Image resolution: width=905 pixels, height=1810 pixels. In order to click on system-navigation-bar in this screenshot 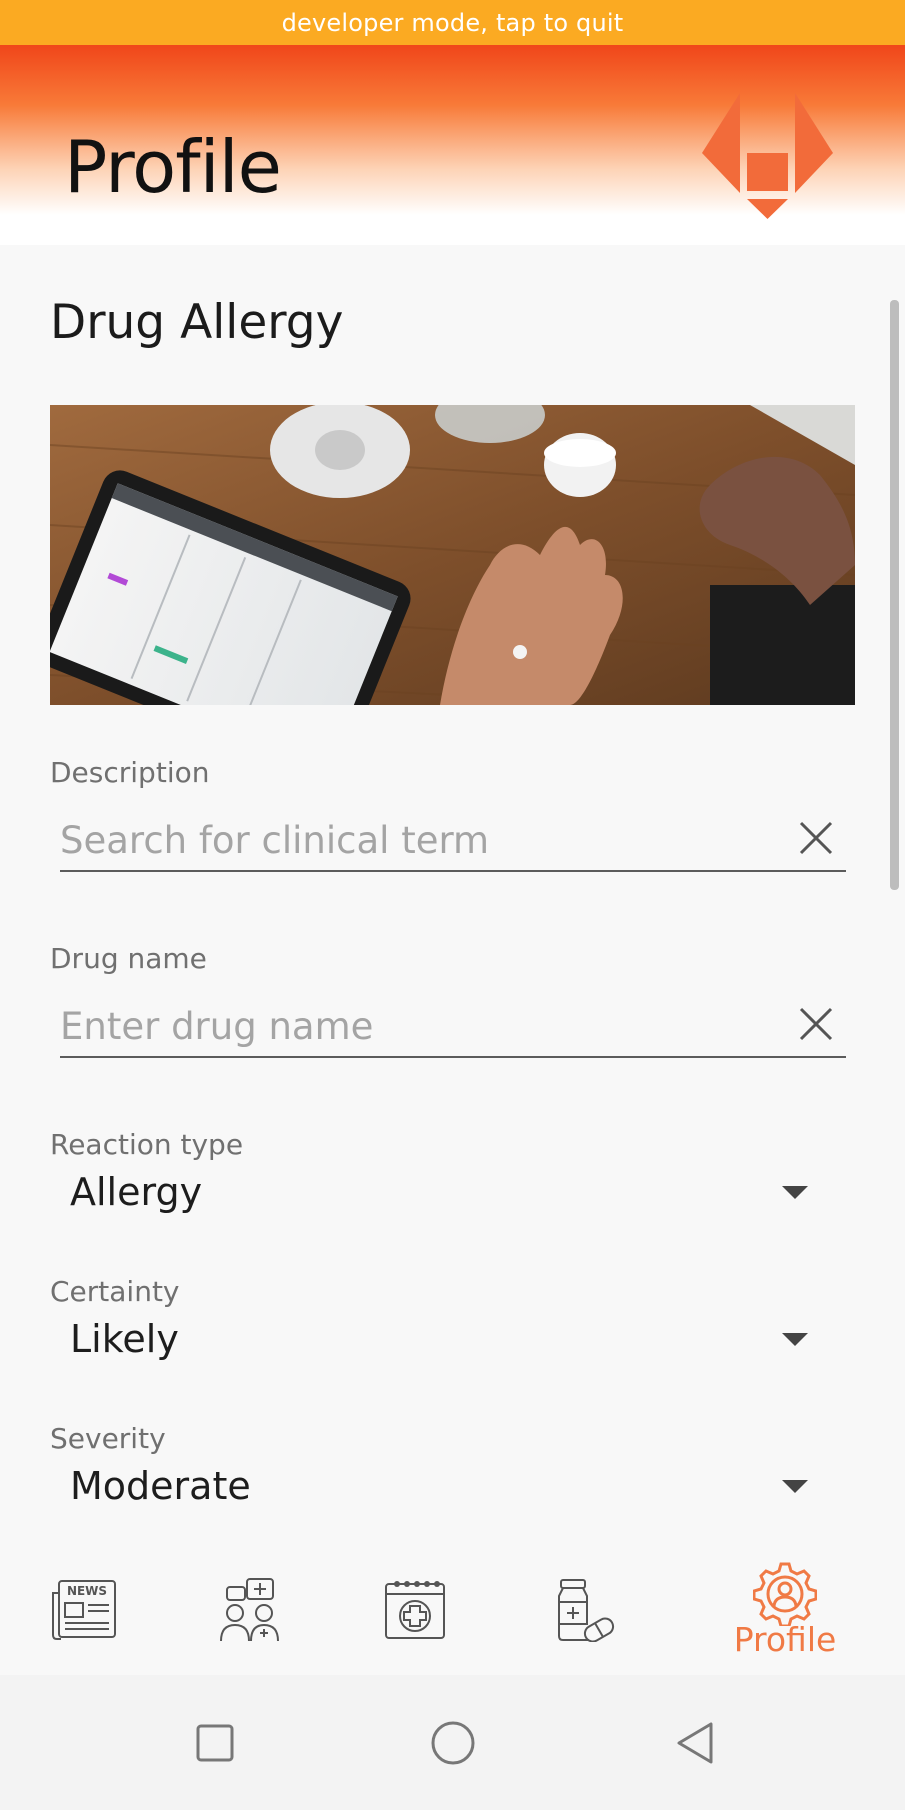, I will do `click(452, 1742)`.